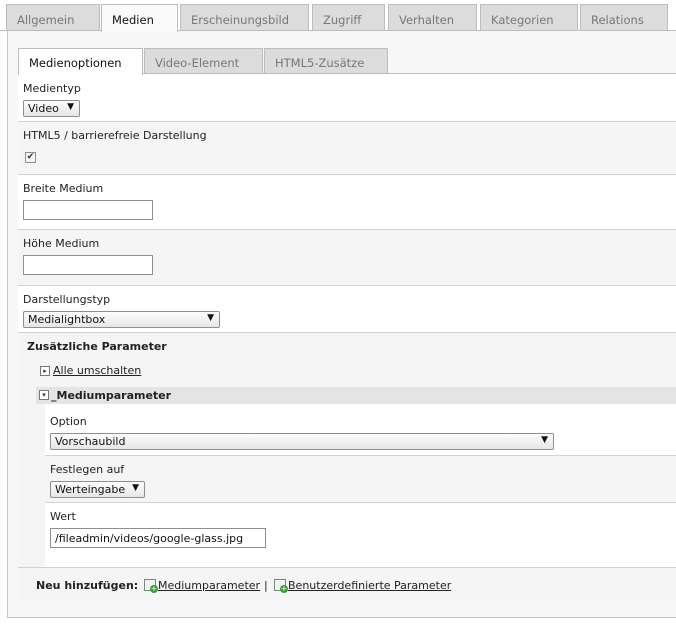 Image resolution: width=676 pixels, height=624 pixels. I want to click on hoehe-input, so click(88, 265).